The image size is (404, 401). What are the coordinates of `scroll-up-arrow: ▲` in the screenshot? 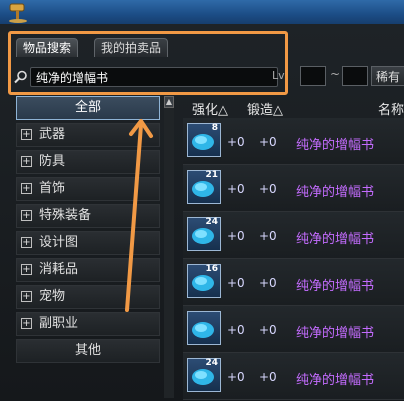 It's located at (169, 102).